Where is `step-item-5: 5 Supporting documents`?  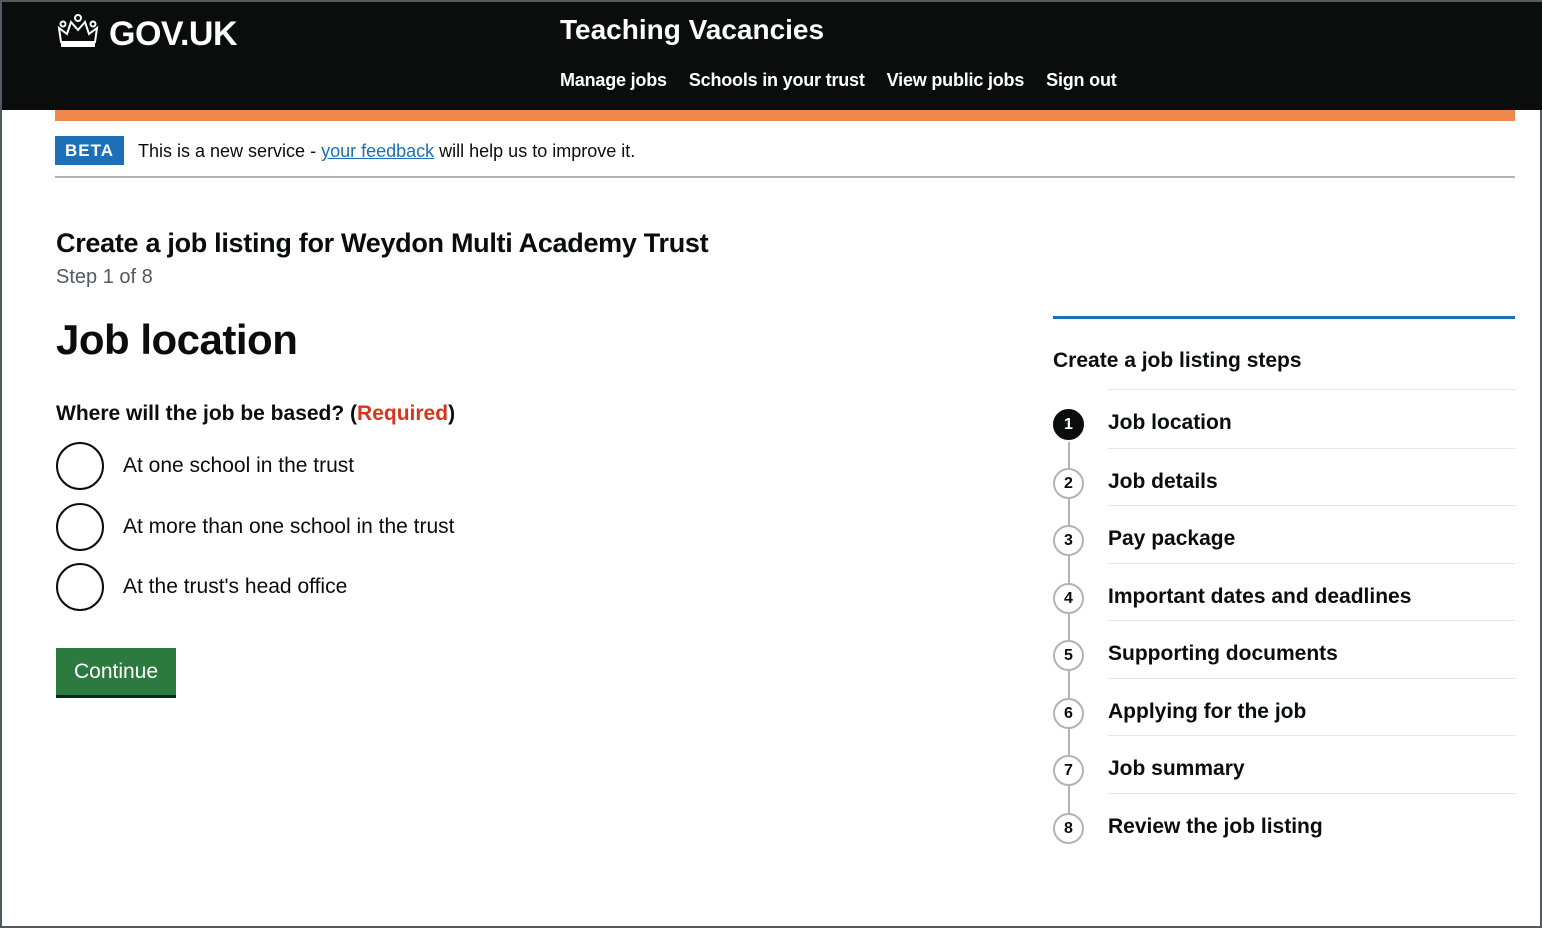 step-item-5: 5 Supporting documents is located at coordinates (1284, 649).